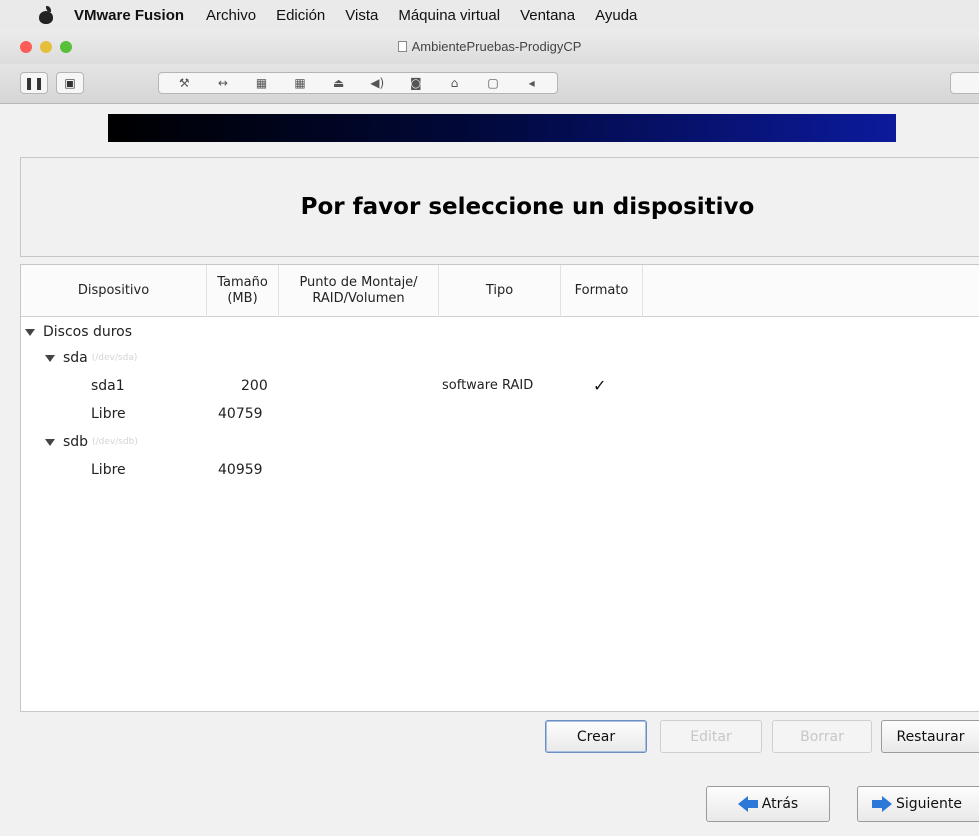 The width and height of the screenshot is (979, 836). I want to click on column-format: Formato, so click(602, 291).